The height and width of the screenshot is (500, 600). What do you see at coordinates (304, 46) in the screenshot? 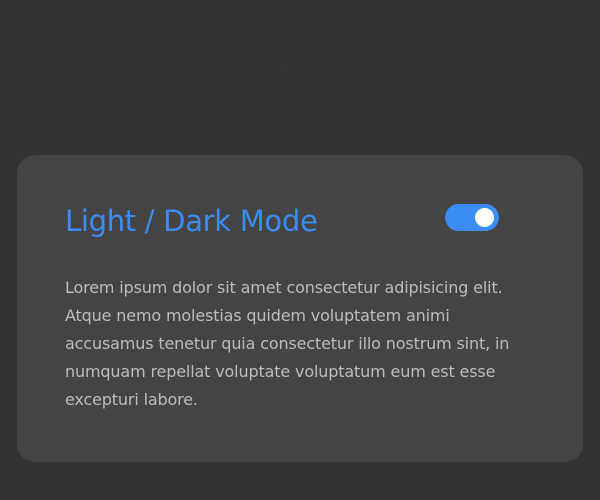
I see `moon-icon` at bounding box center [304, 46].